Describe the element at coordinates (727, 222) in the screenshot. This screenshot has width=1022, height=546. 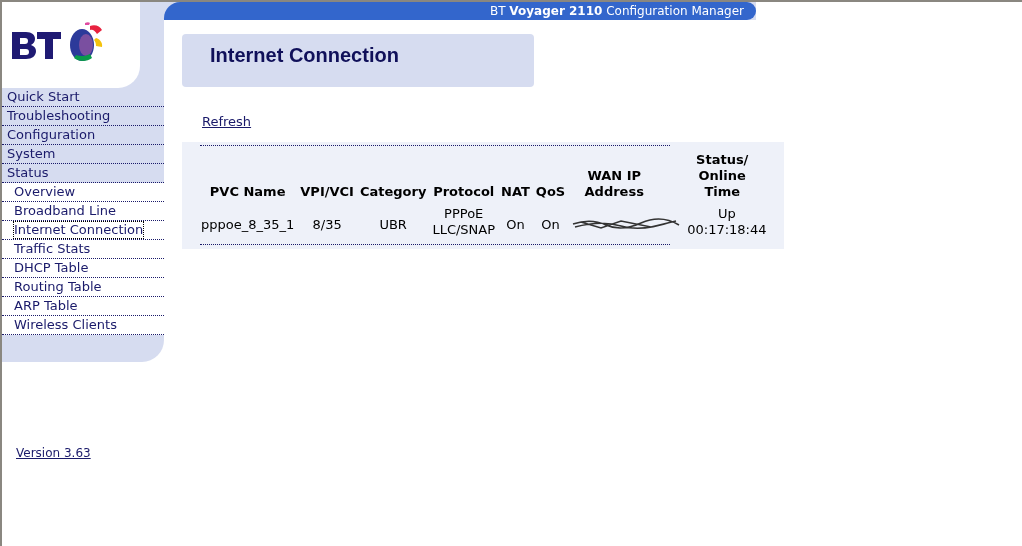
I see `table-cell: Up 00:17:18:44` at that location.